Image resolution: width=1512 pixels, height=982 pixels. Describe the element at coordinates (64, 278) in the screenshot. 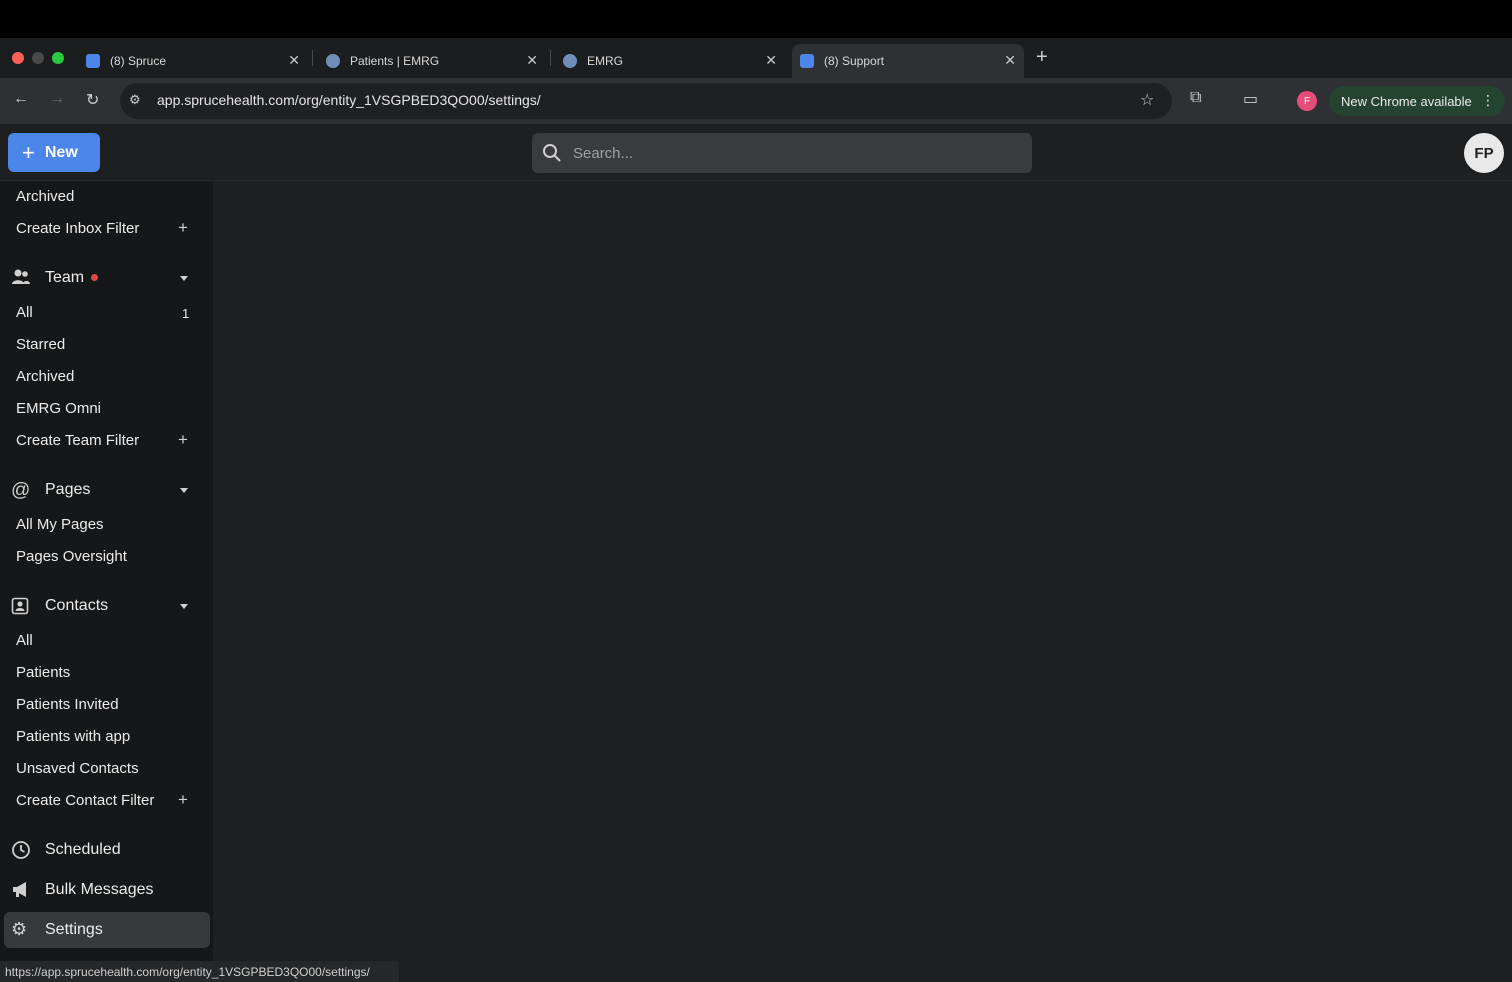

I see `section-team: Team` at that location.